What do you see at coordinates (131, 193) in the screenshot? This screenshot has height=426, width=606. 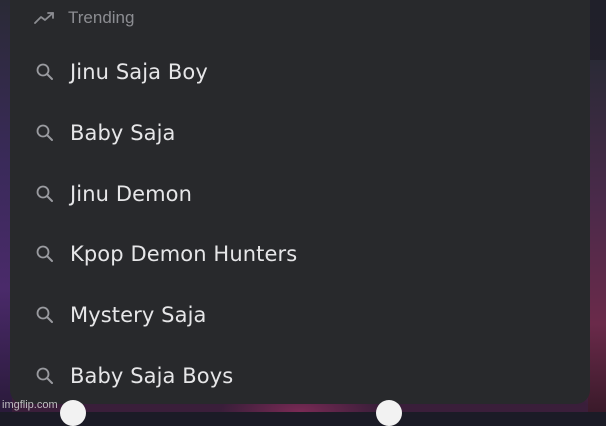 I see `suggestion-label: Jinu Demon` at bounding box center [131, 193].